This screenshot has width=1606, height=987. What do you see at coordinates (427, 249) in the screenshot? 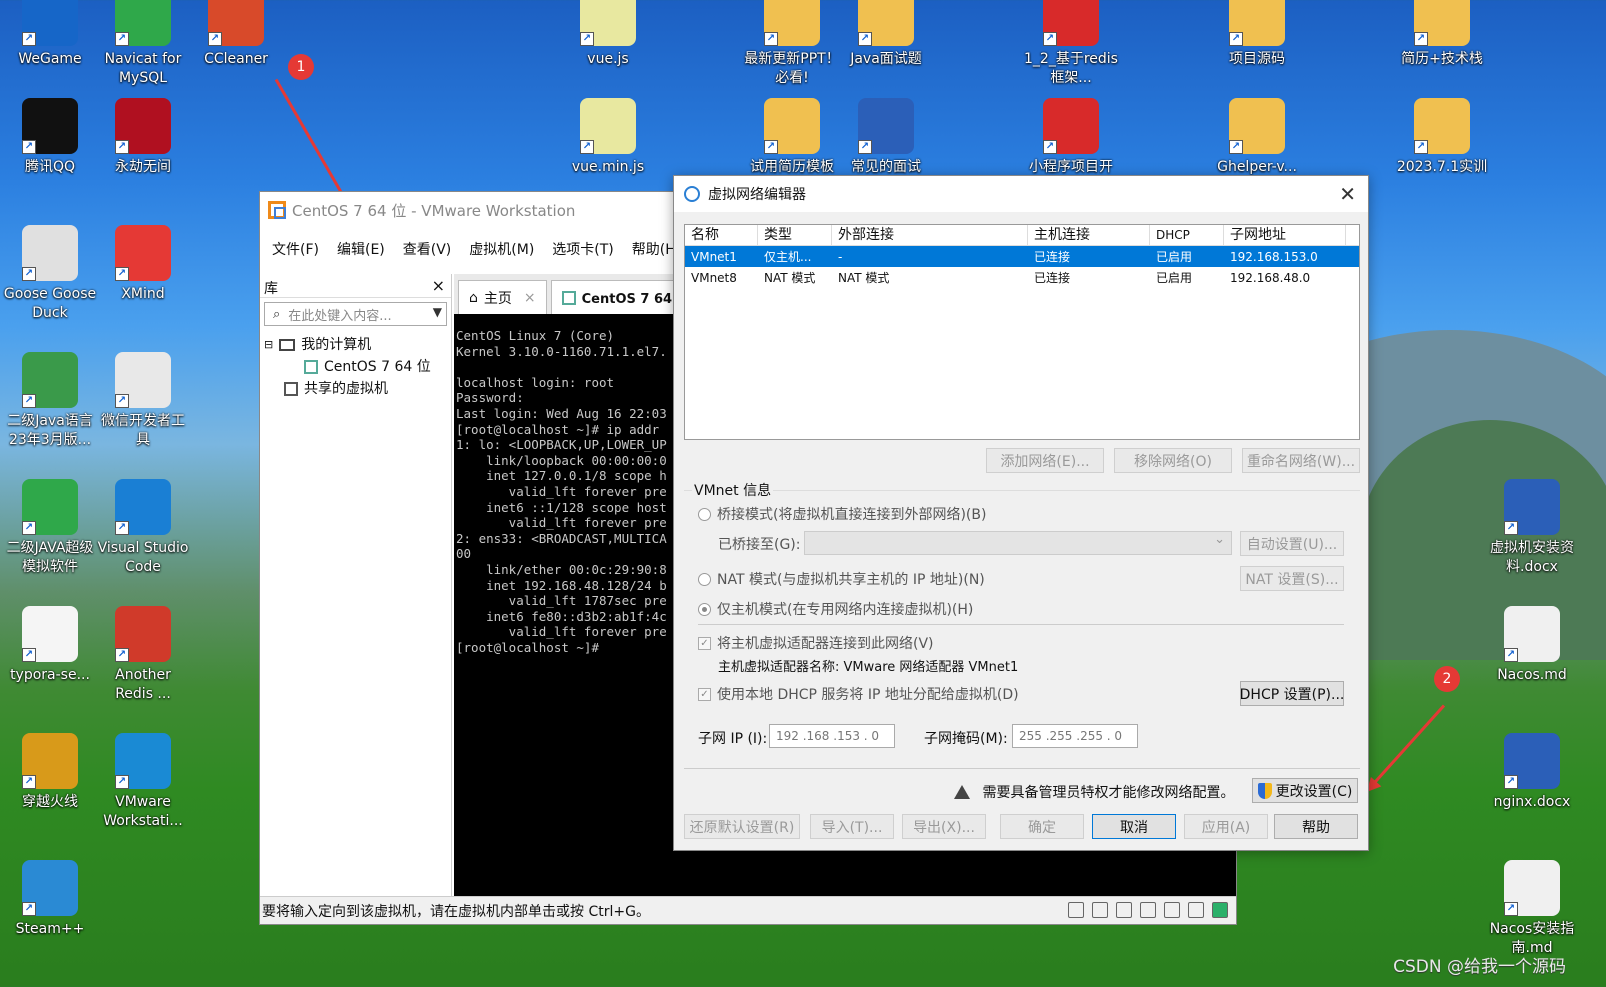
I see `menu-view: 查看(V)` at bounding box center [427, 249].